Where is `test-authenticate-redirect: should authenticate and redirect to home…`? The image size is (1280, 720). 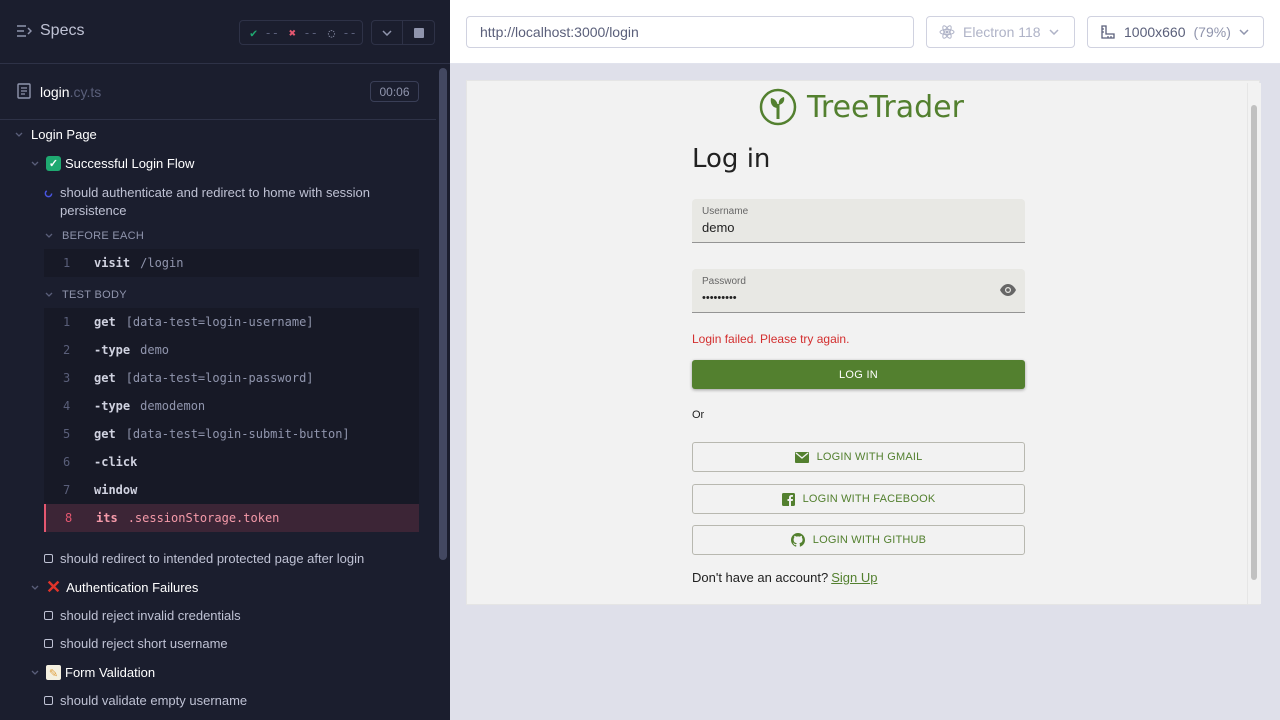
test-authenticate-redirect: should authenticate and redirect to home… is located at coordinates (207, 202).